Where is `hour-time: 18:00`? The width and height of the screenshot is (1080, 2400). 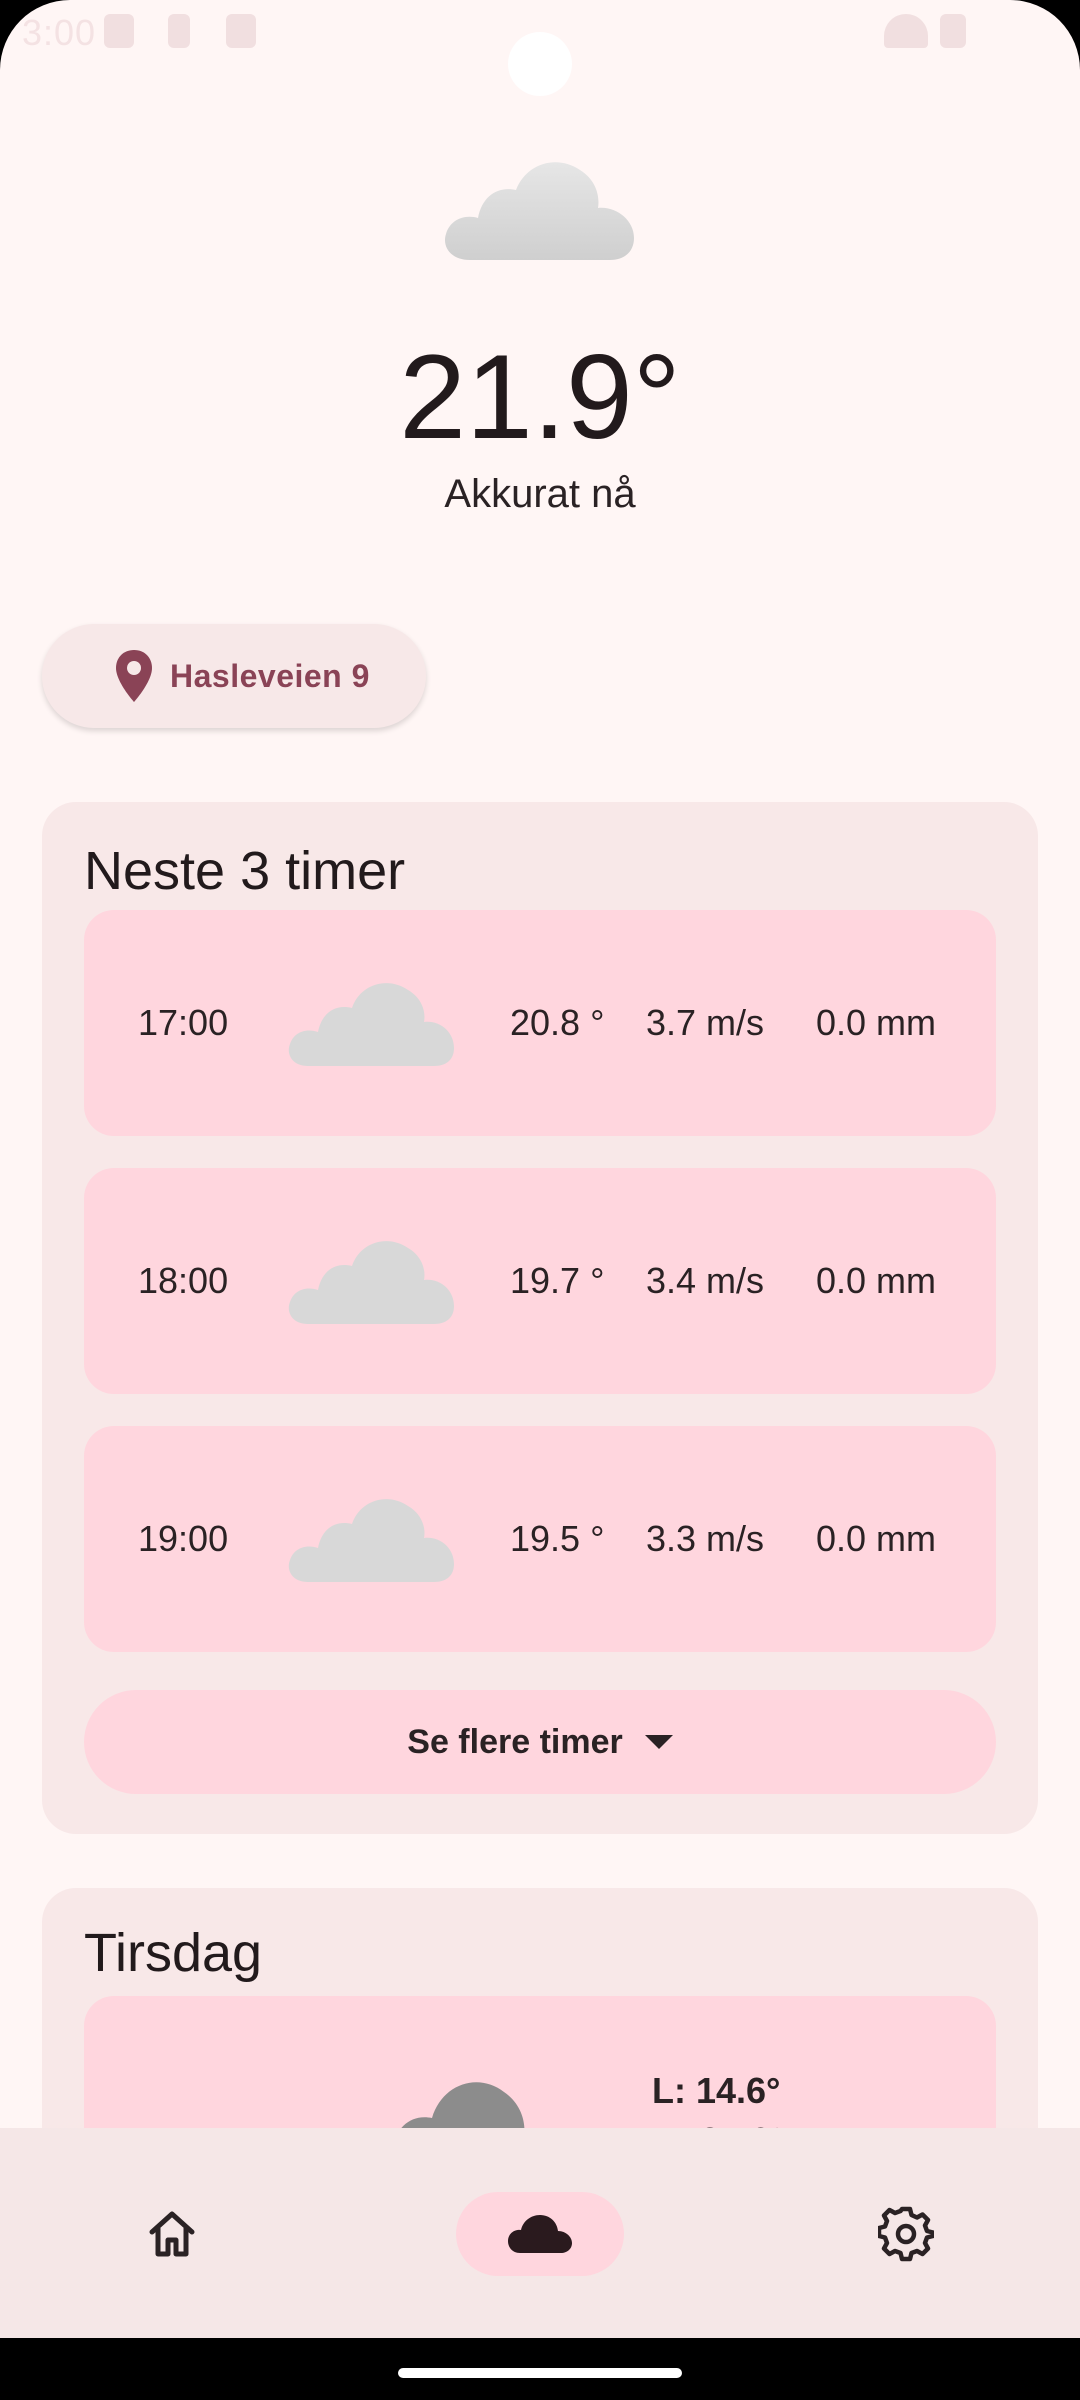 hour-time: 18:00 is located at coordinates (183, 1280).